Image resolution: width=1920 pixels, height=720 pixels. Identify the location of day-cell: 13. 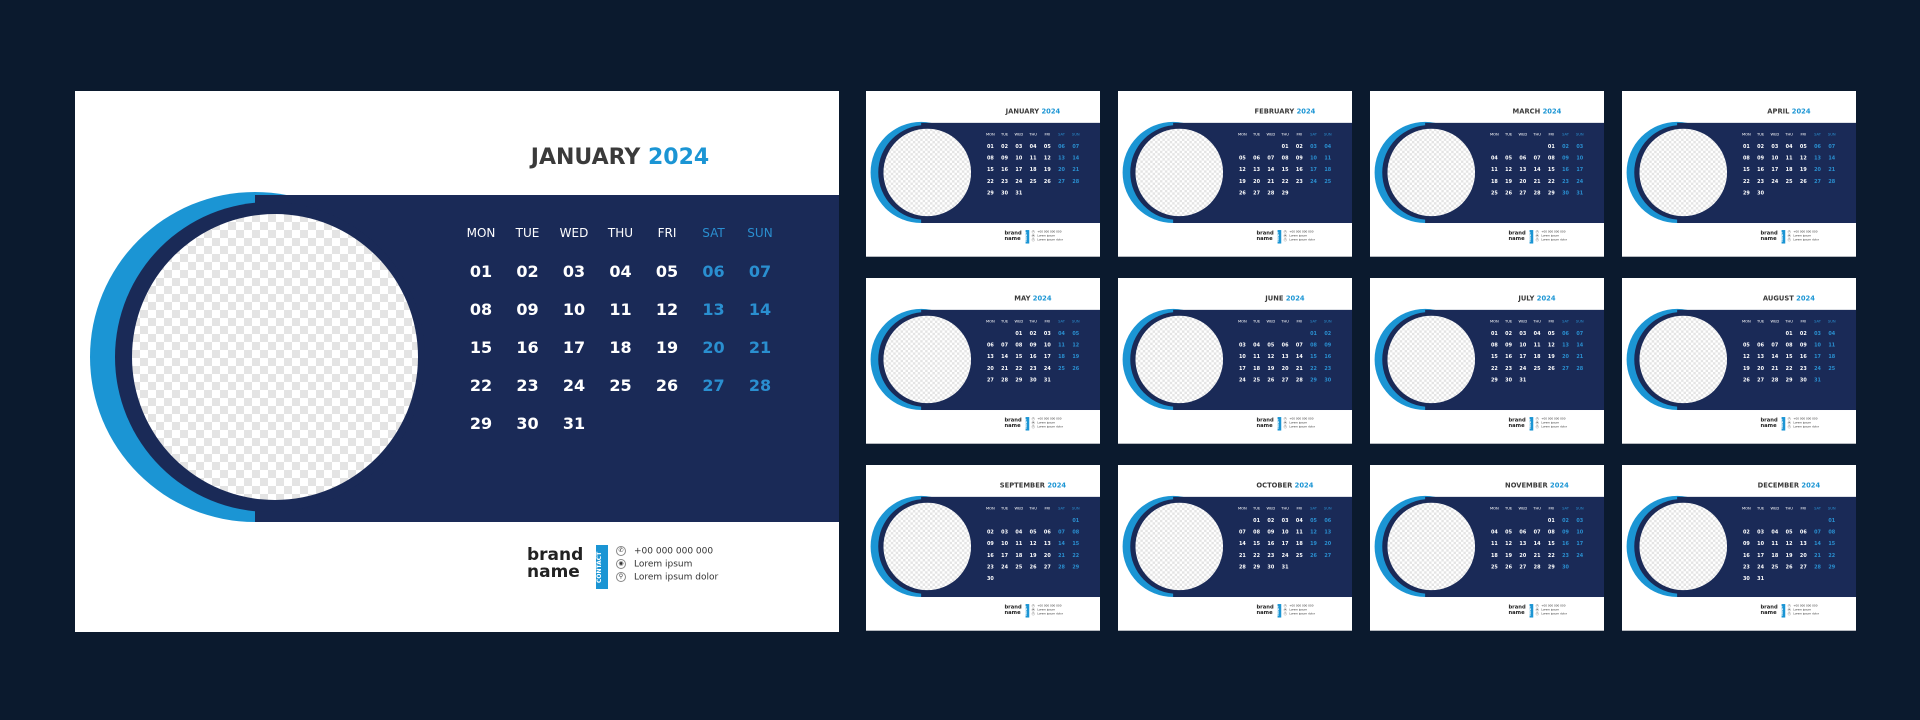
(1523, 169).